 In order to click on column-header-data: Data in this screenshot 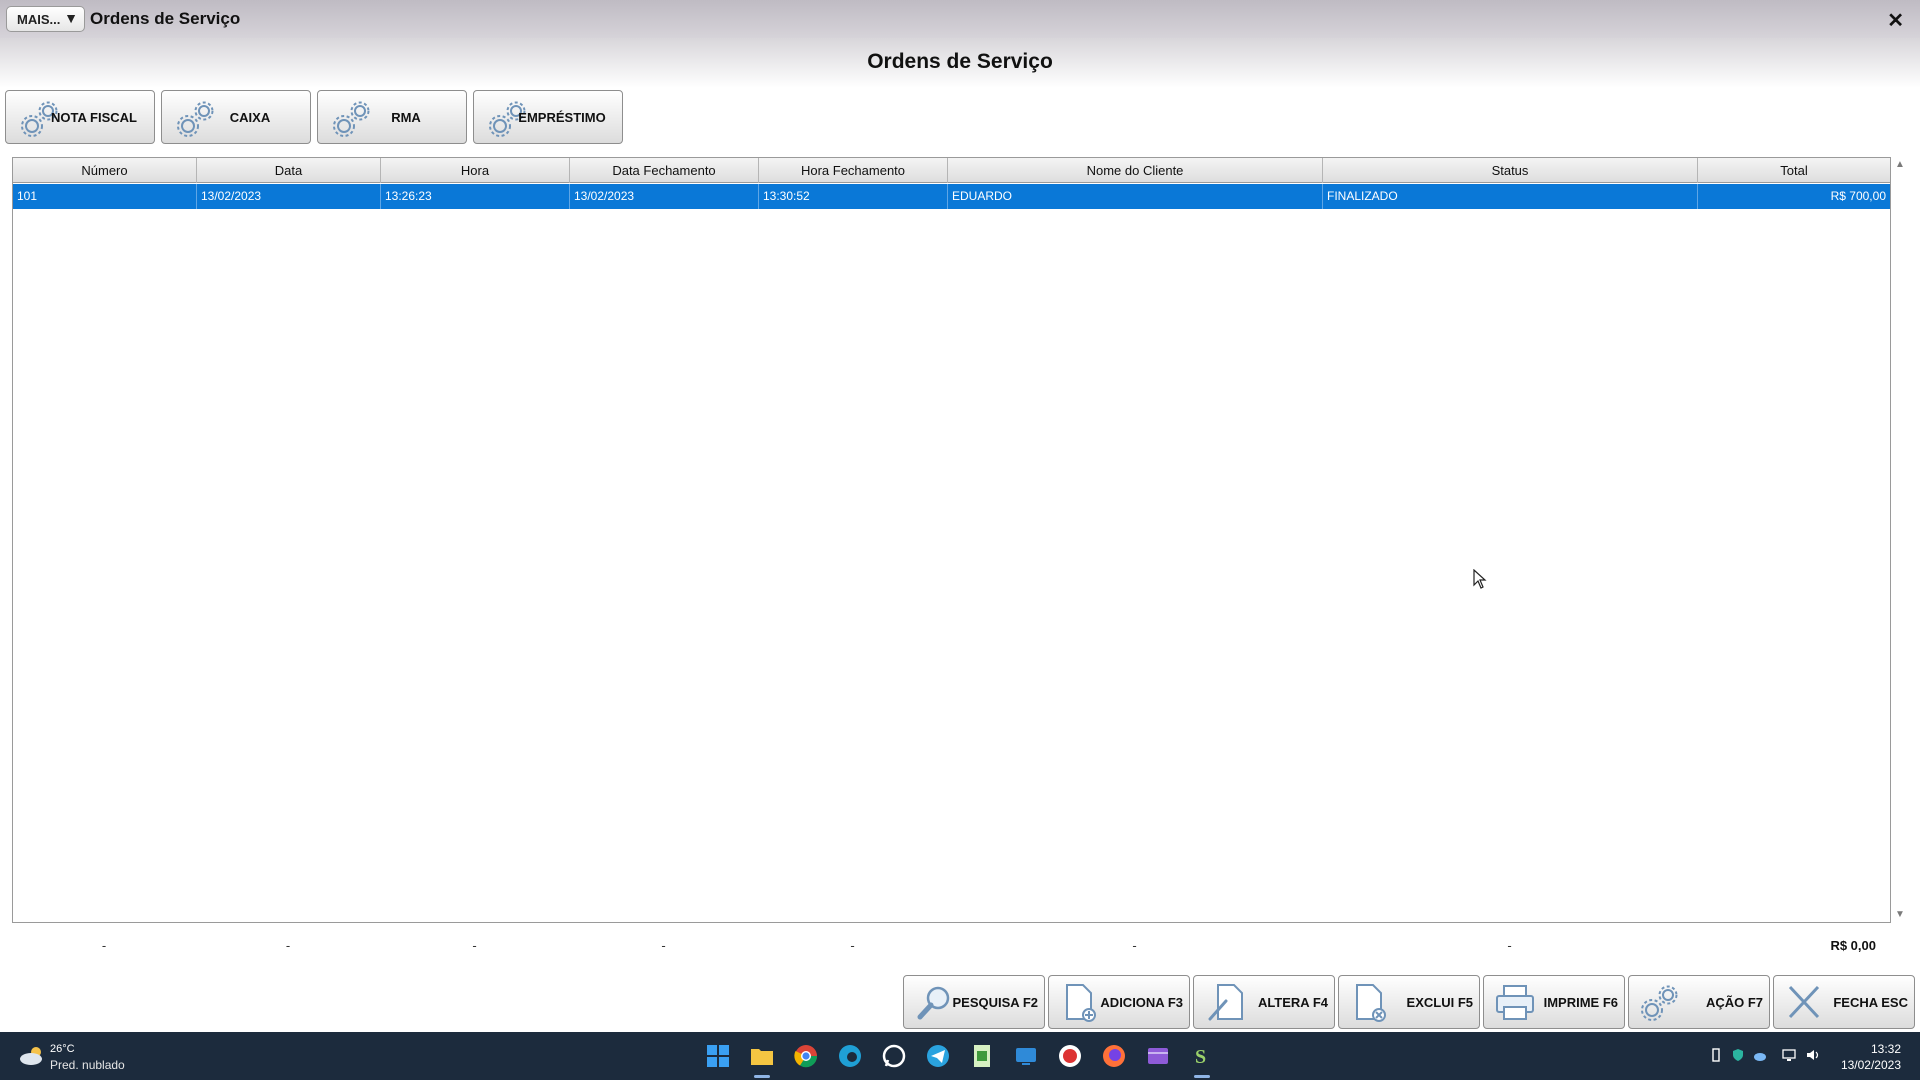, I will do `click(289, 170)`.